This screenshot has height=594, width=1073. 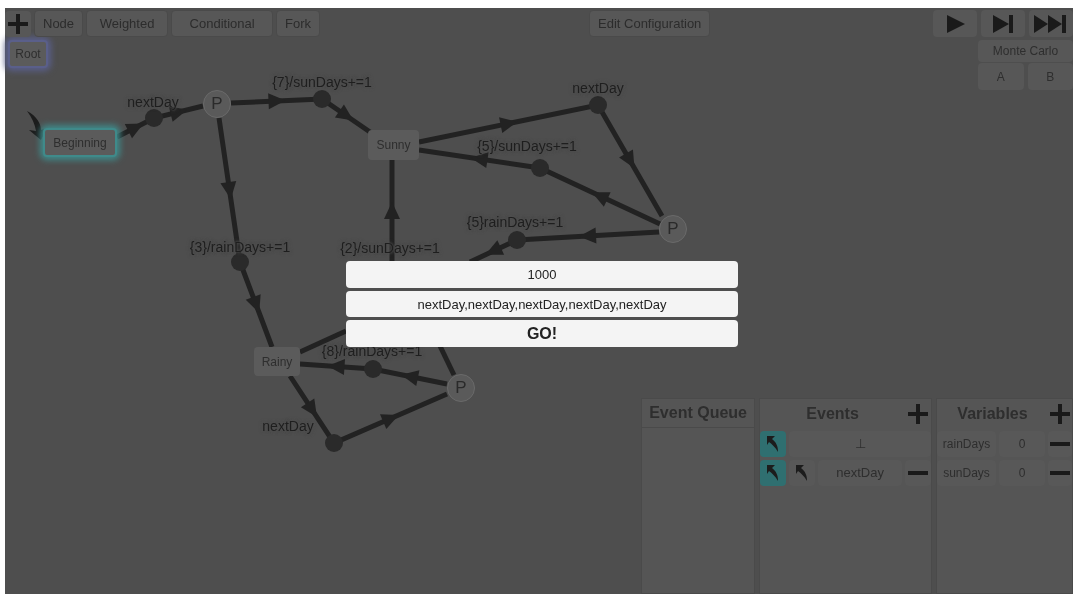 I want to click on event-sequence-field: nextDay,nextDay,nextDay,nextDay,nextDay, so click(x=542, y=304).